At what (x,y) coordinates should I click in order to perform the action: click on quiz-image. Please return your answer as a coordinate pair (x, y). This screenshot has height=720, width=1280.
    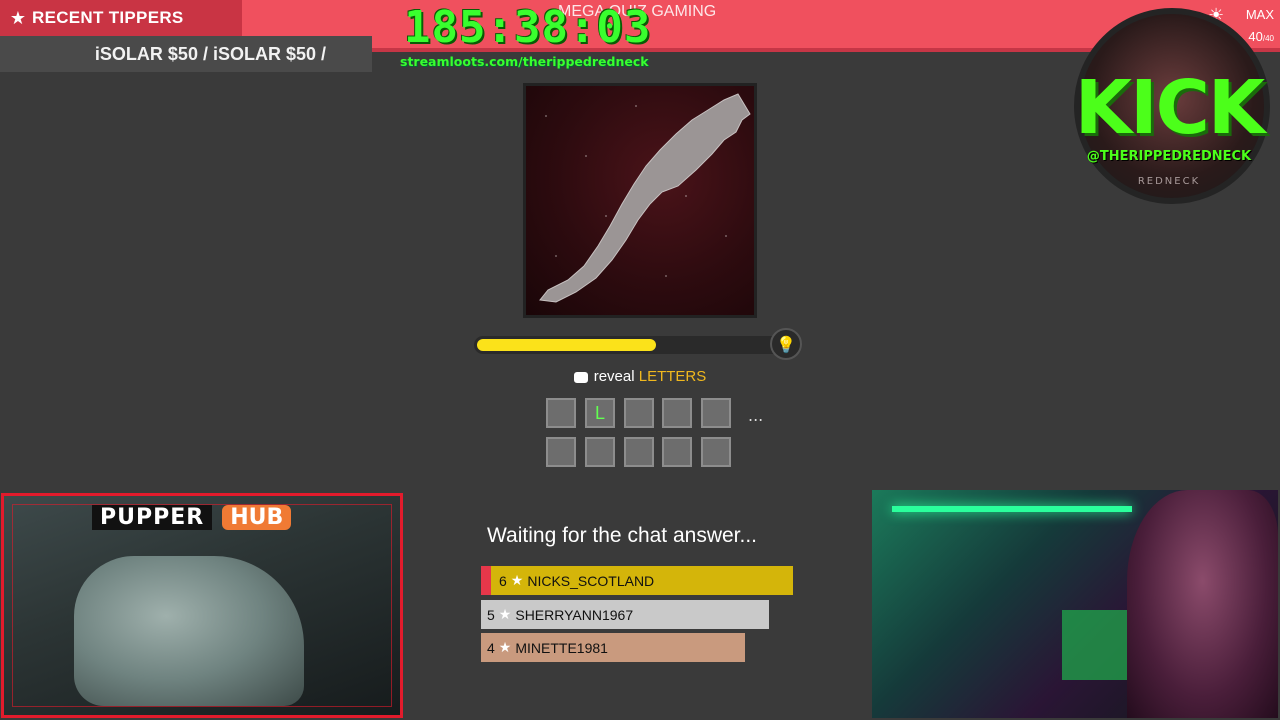
    Looking at the image, I should click on (640, 200).